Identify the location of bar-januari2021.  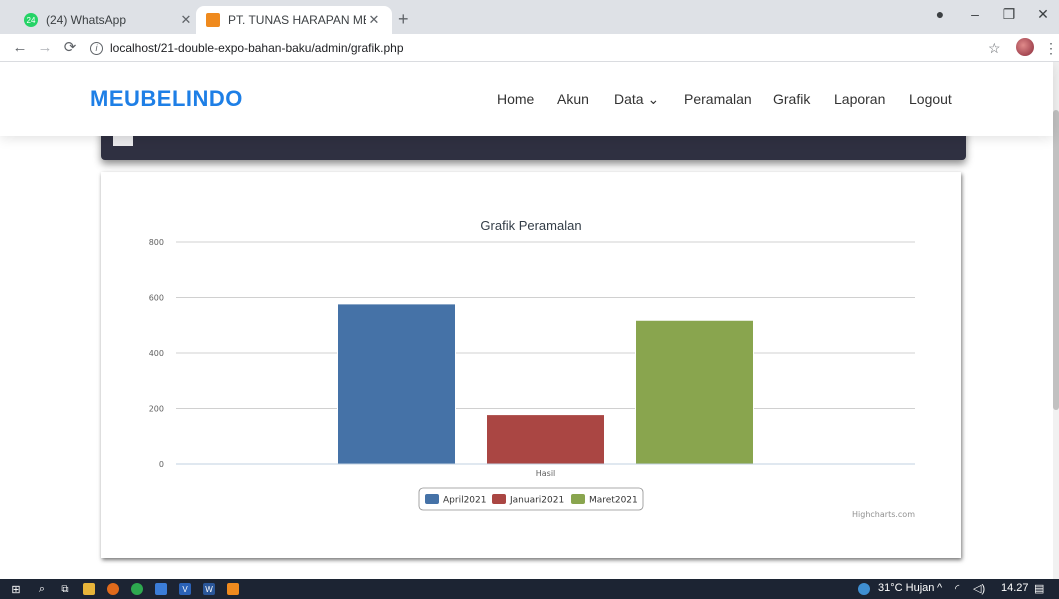
(545, 439).